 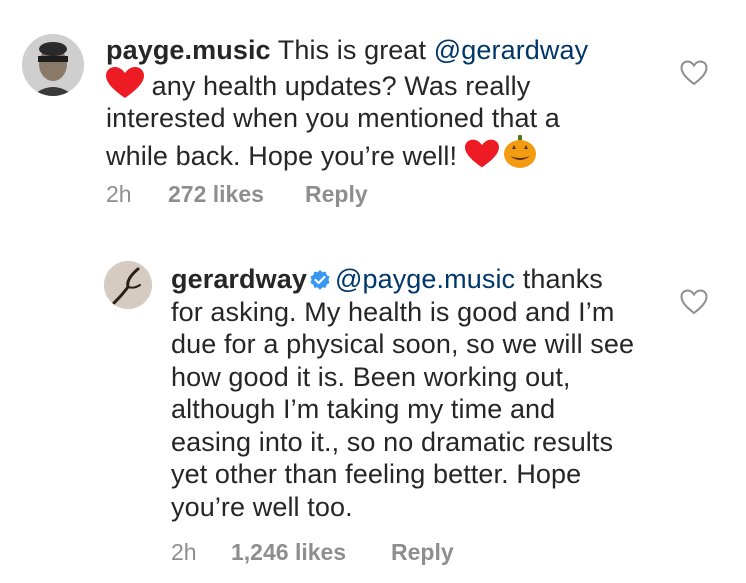 I want to click on username-payge: payge.music, so click(x=188, y=50).